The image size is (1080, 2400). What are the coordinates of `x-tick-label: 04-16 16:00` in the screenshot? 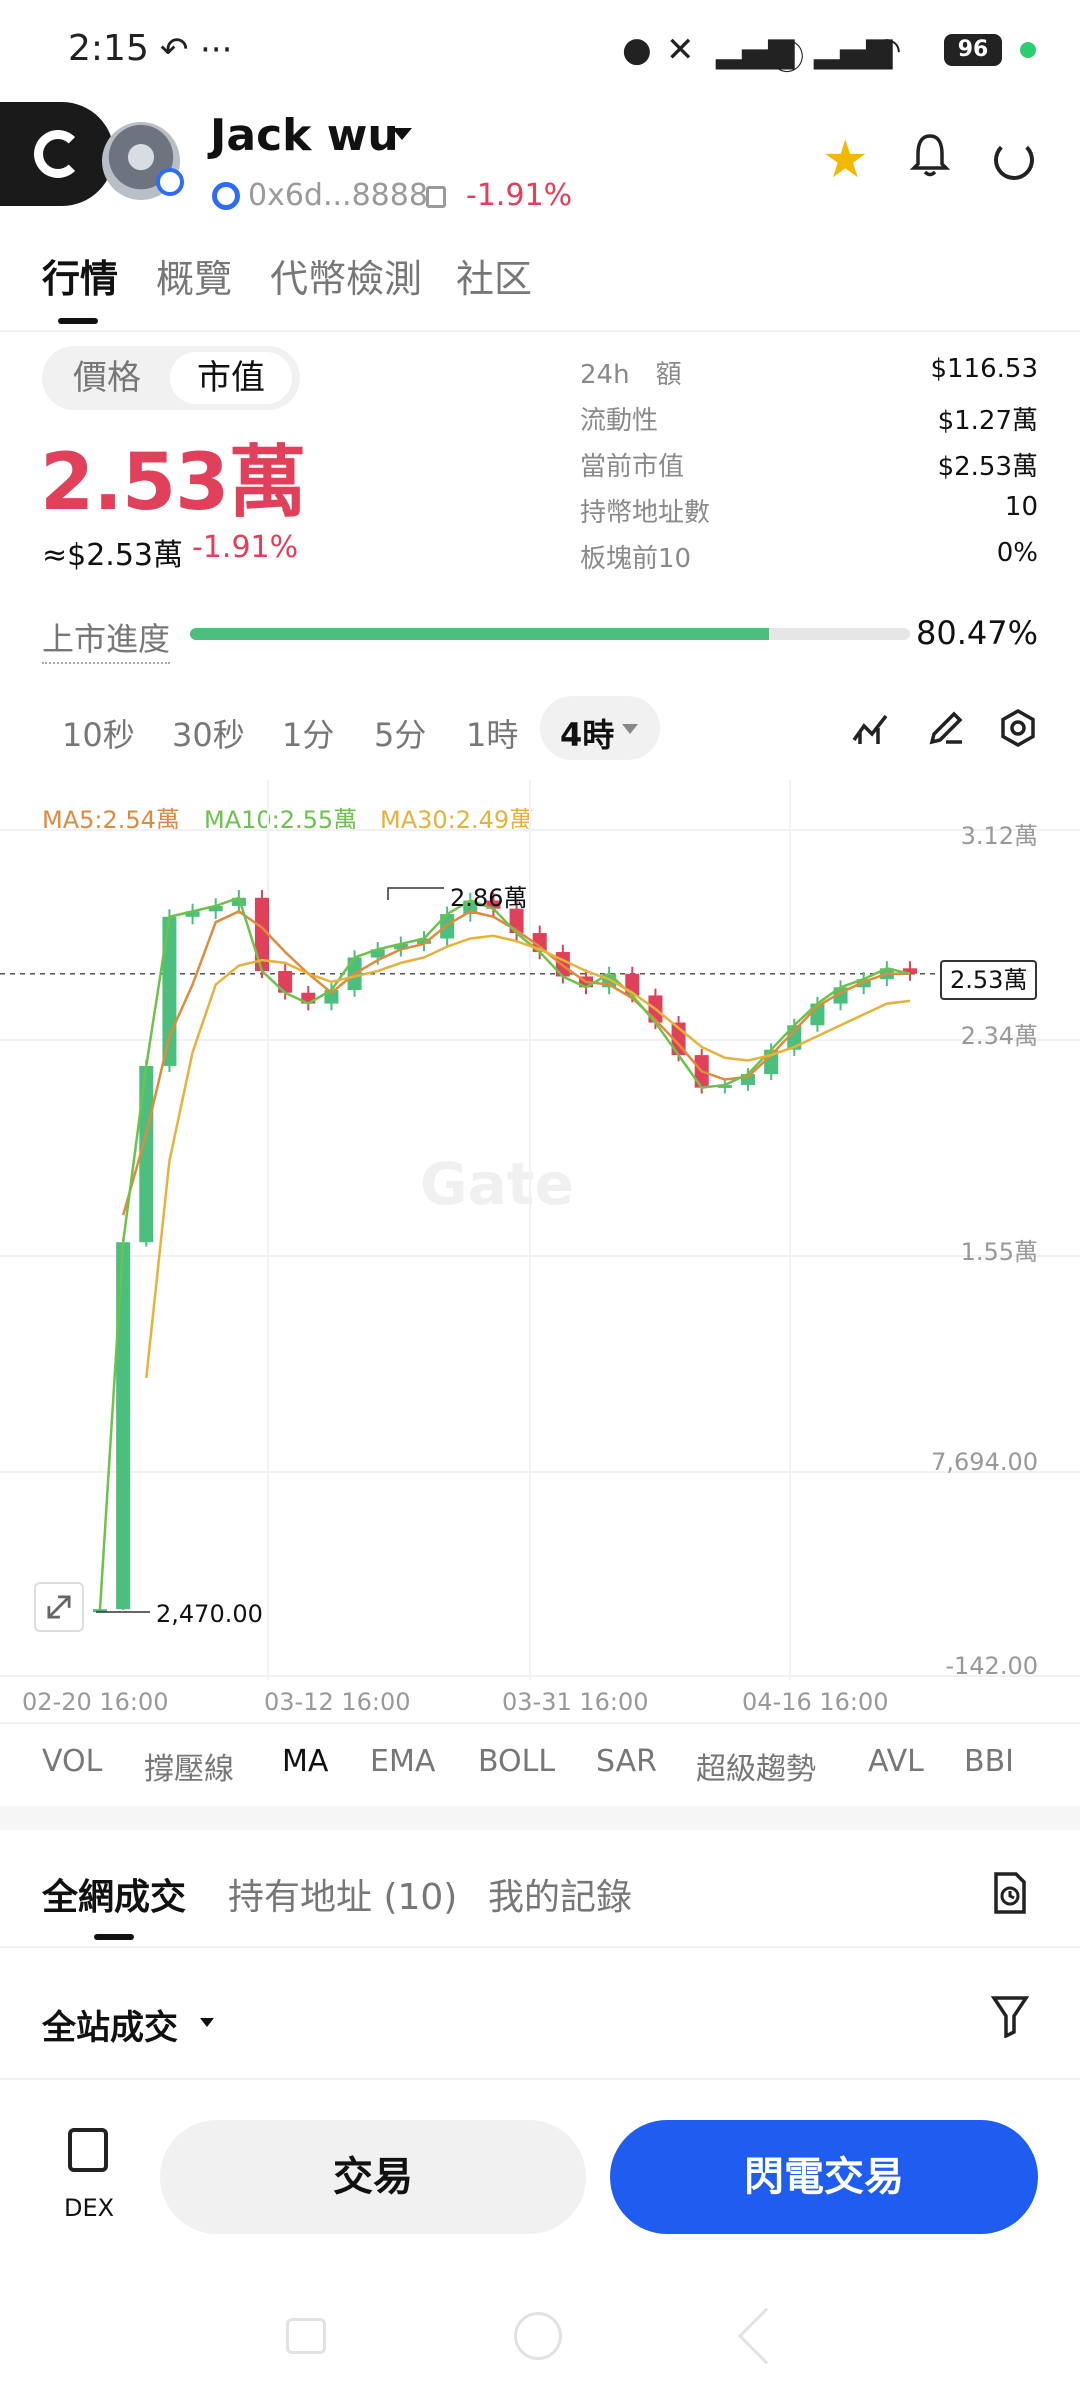 It's located at (815, 1702).